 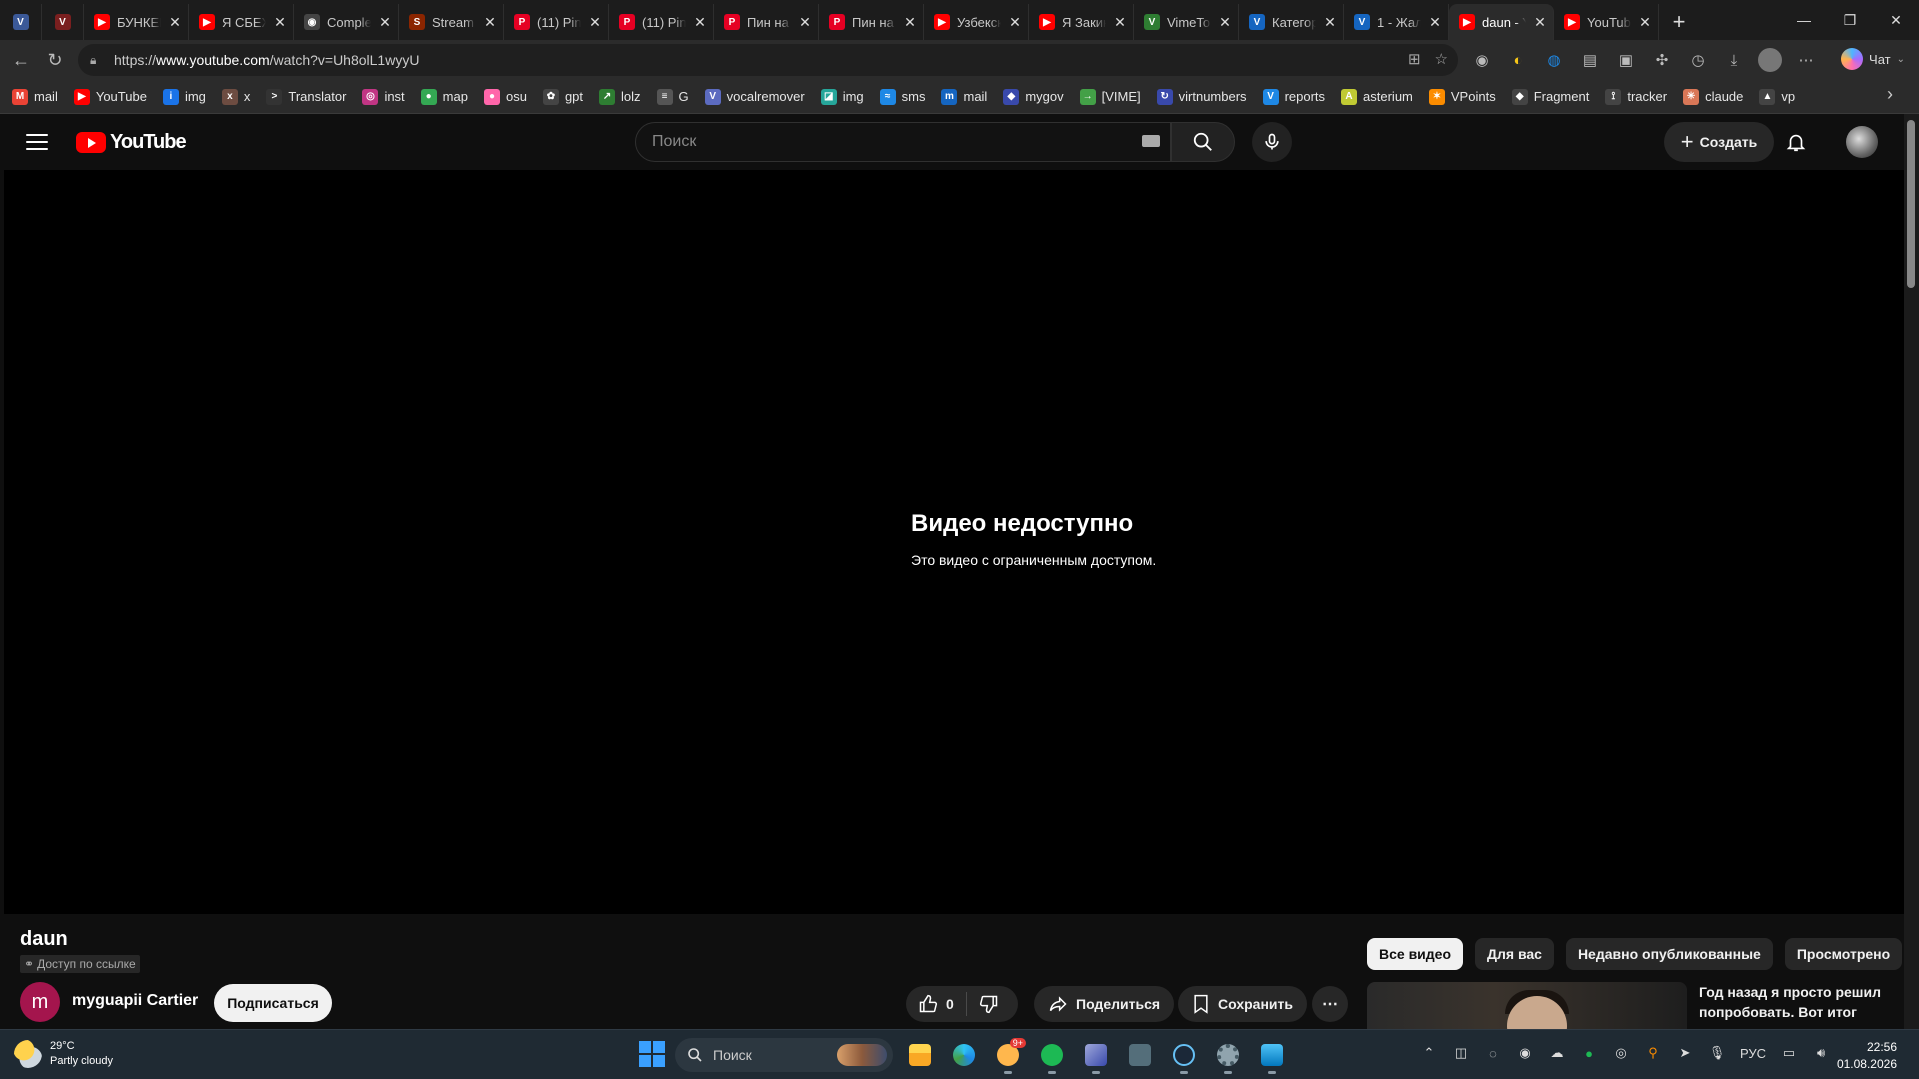 What do you see at coordinates (1873, 59) in the screenshot?
I see `copilot-chat-button: Чат ⌄` at bounding box center [1873, 59].